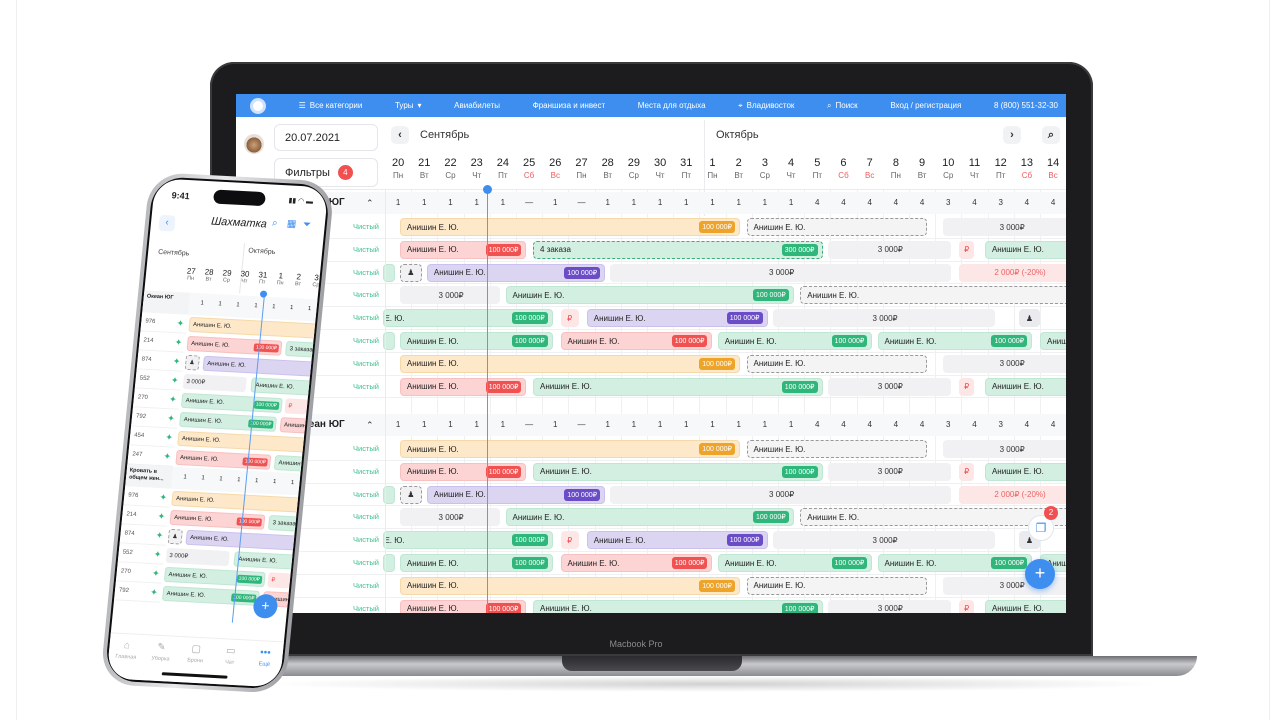 The image size is (1272, 720). I want to click on tab-3: ▭ Чат, so click(230, 665).